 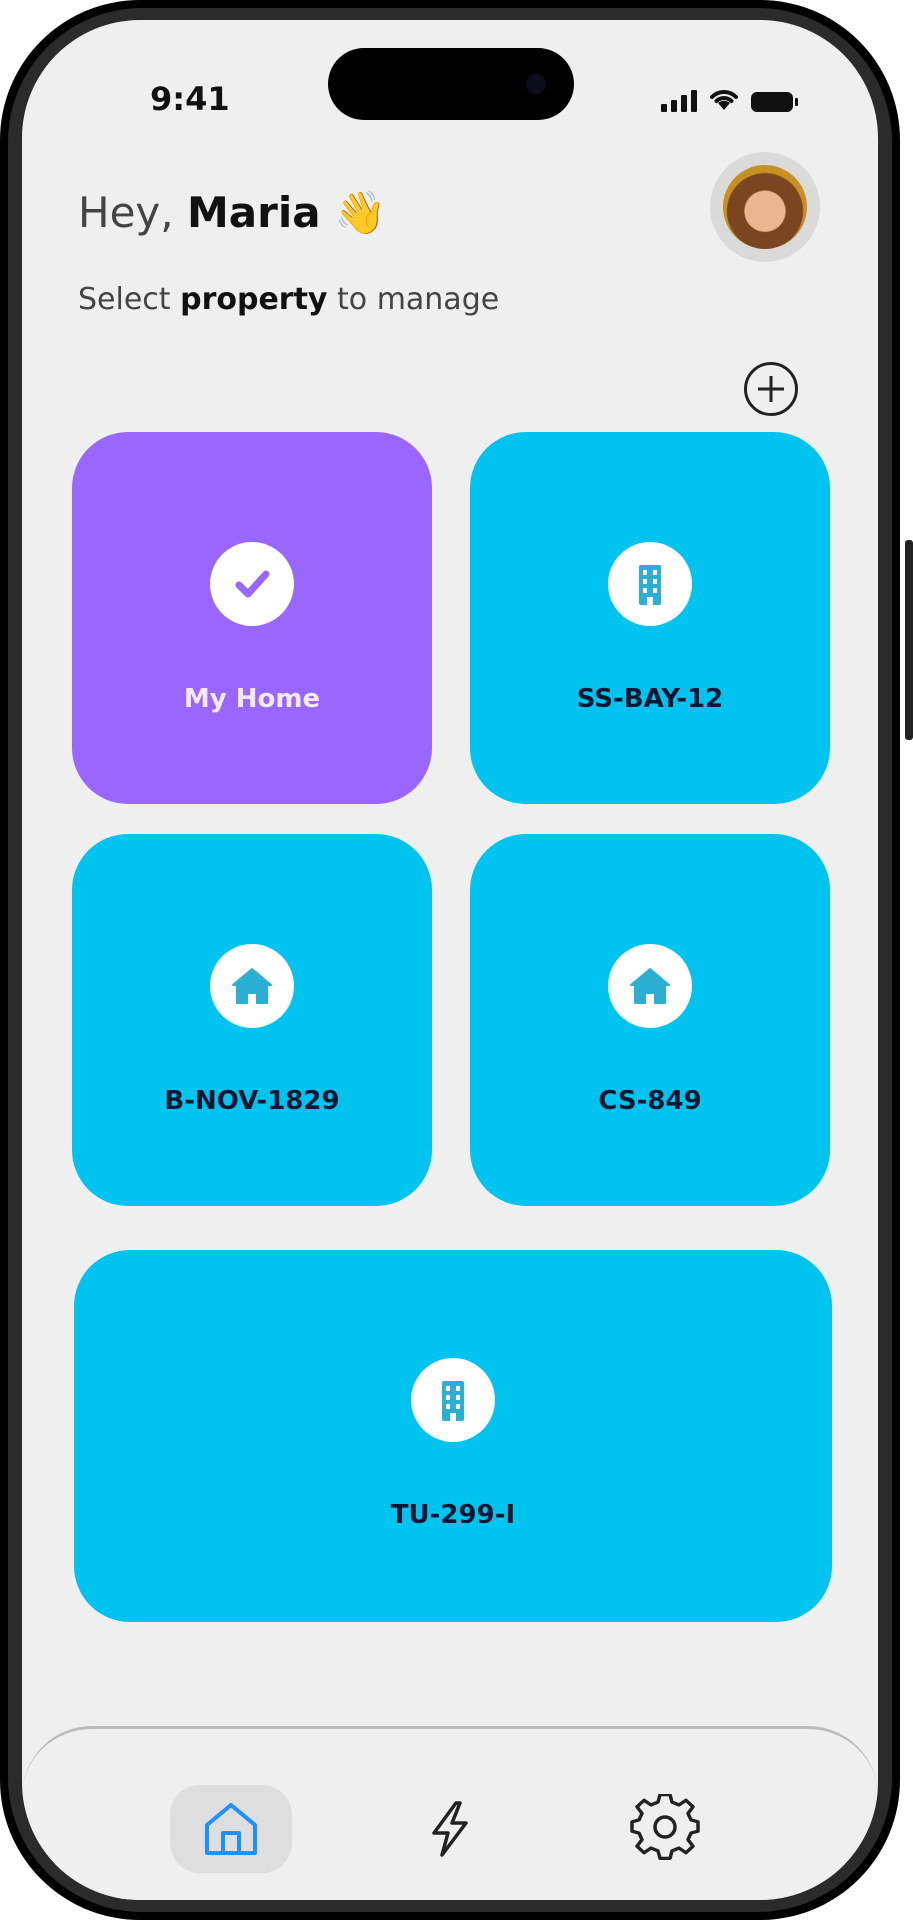 What do you see at coordinates (774, 102) in the screenshot?
I see `battery-icon` at bounding box center [774, 102].